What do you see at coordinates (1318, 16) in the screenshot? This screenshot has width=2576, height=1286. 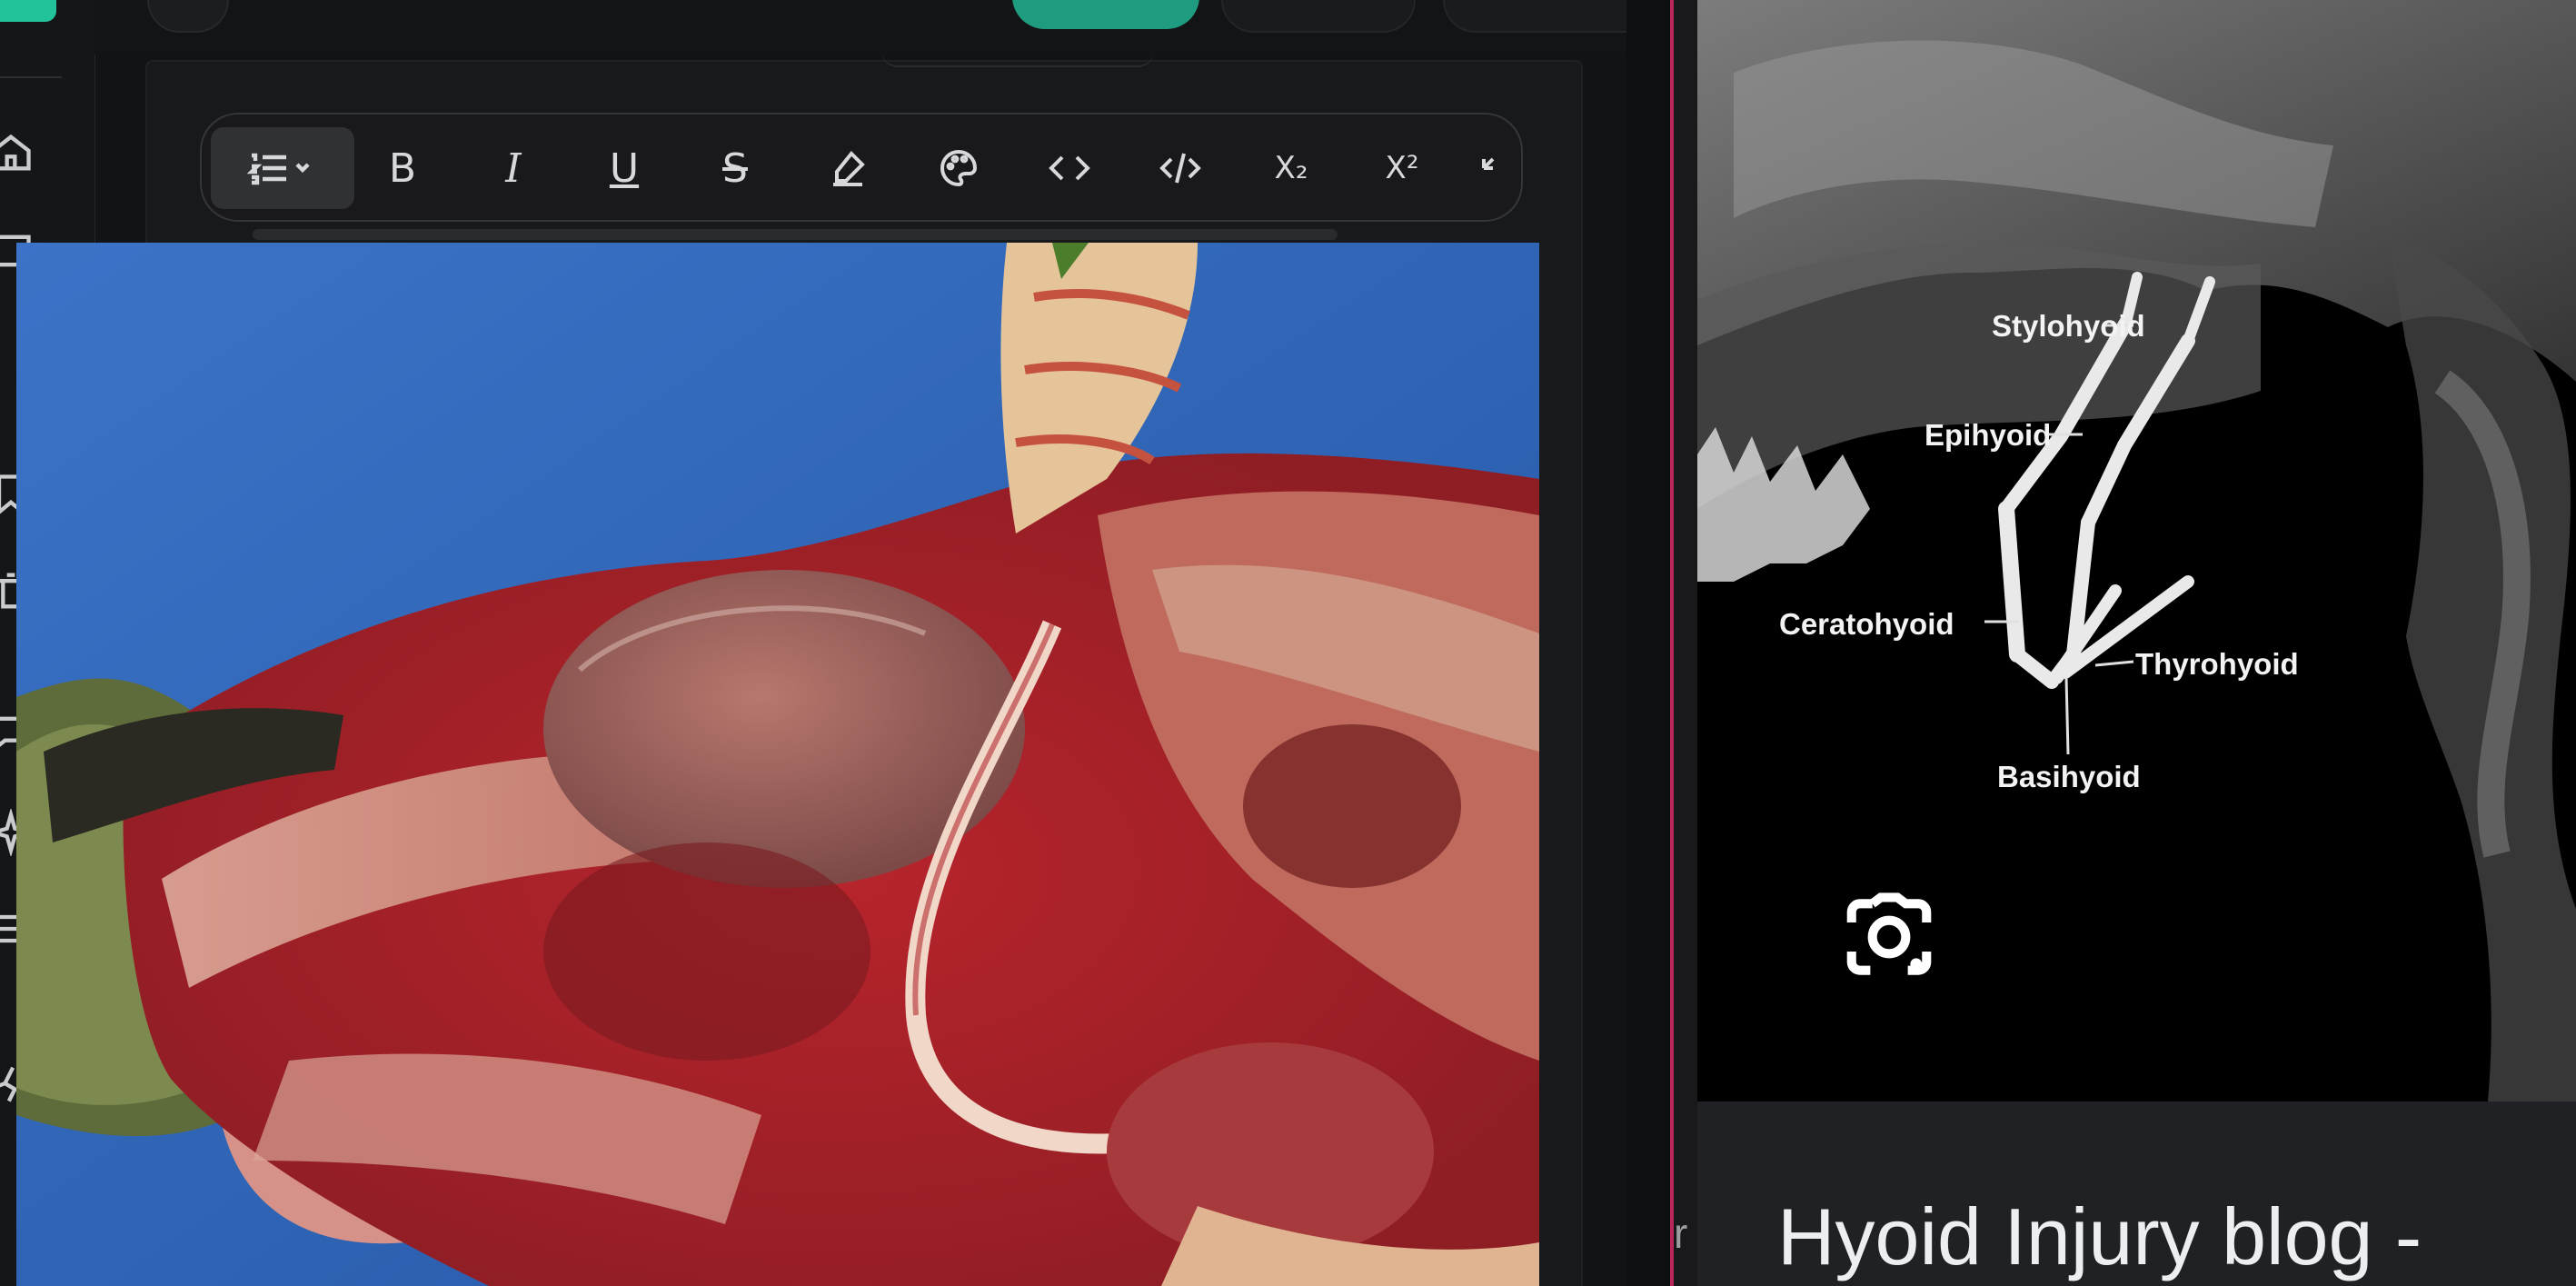 I see `credits-pill` at bounding box center [1318, 16].